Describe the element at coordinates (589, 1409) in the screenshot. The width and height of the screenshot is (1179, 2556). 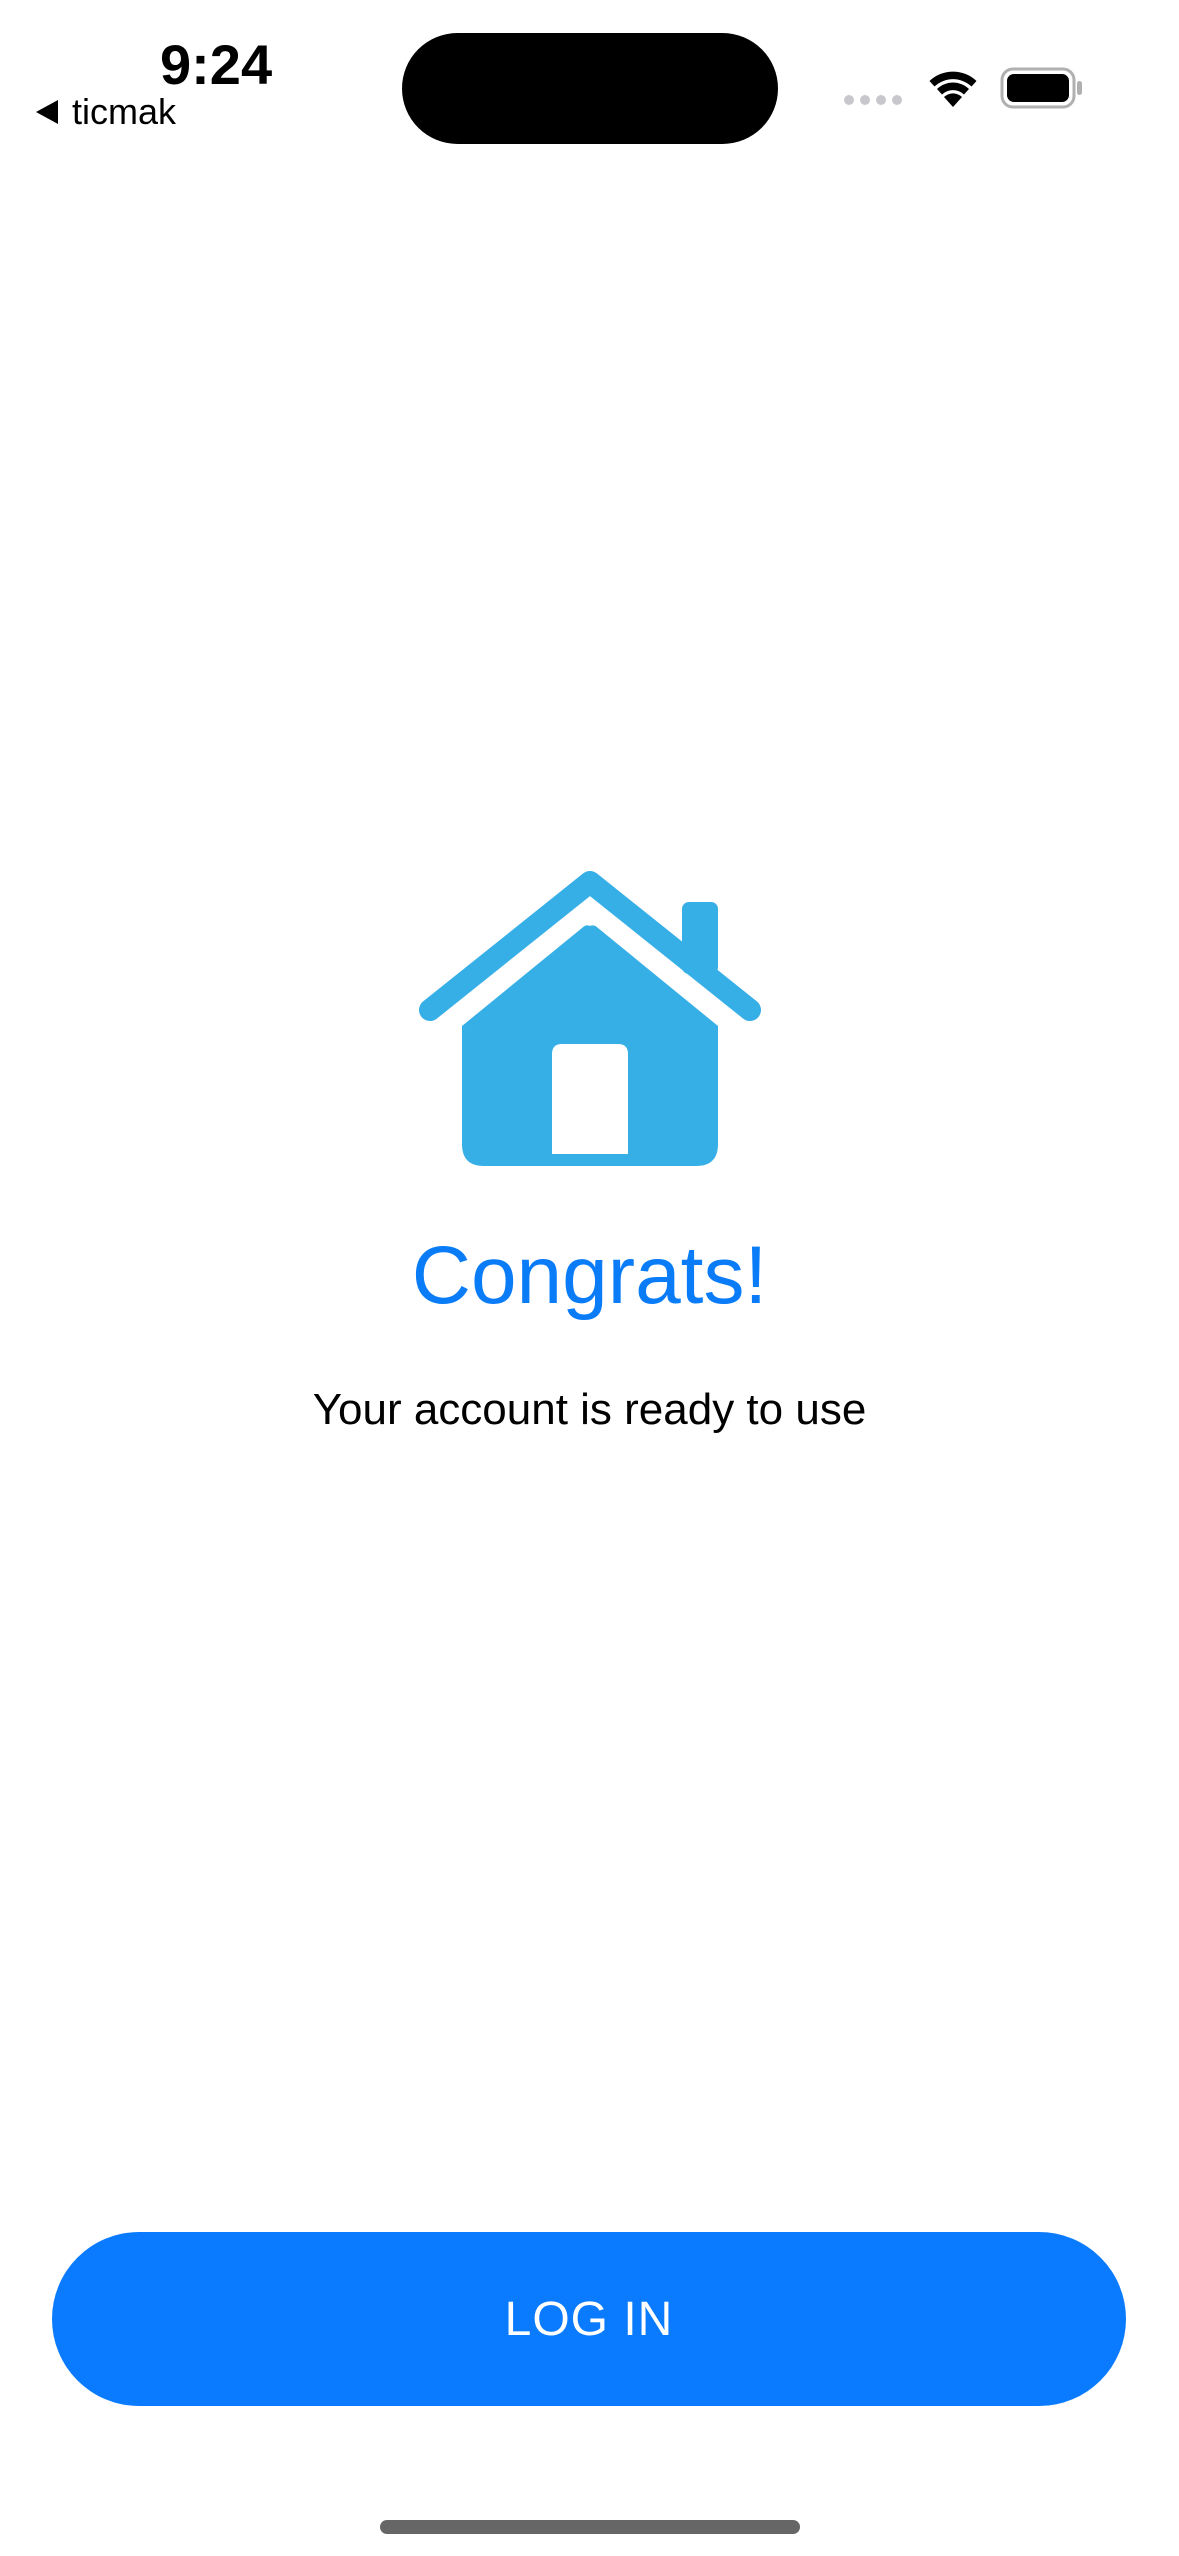
I see `account-ready-message: Your account is ready to use` at that location.